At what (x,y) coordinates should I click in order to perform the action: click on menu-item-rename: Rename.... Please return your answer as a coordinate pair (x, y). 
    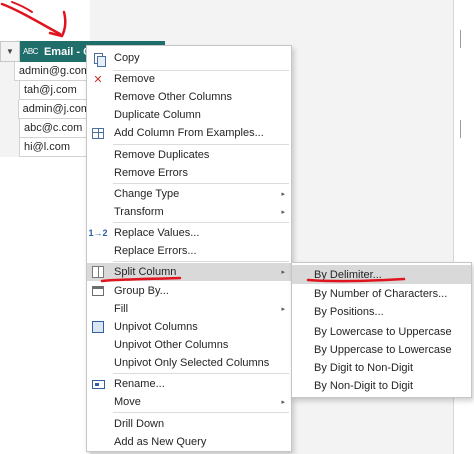
    Looking at the image, I should click on (189, 384).